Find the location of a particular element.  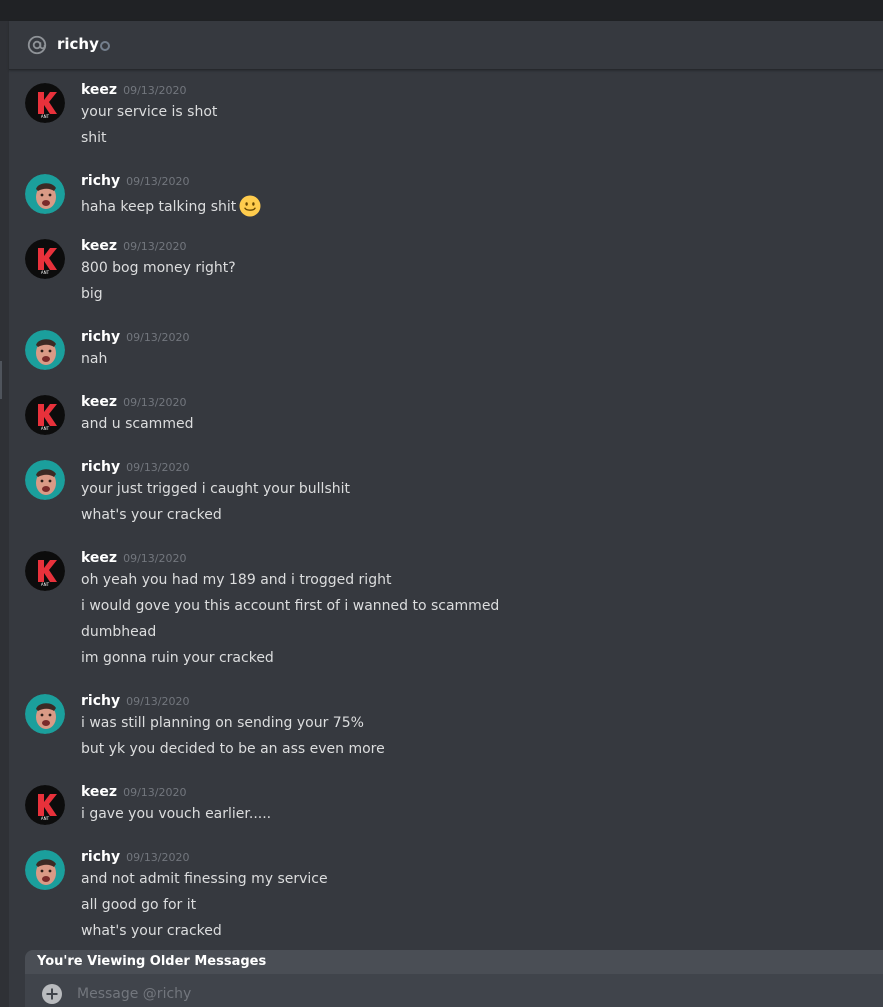

message-line: nah is located at coordinates (94, 359).